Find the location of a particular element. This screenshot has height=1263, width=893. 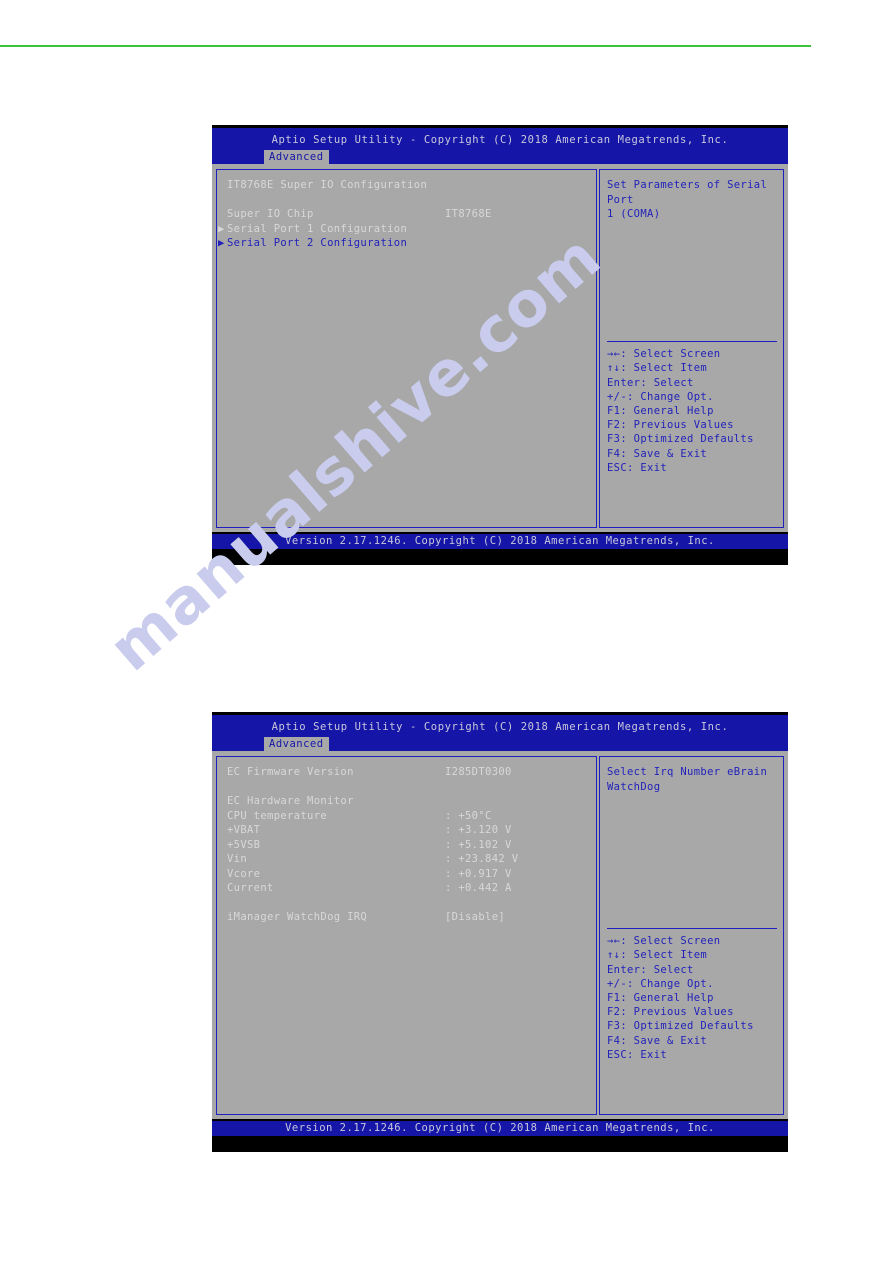

help-pane: Select Irq Number eBrain WatchDog →← is located at coordinates (691, 935).